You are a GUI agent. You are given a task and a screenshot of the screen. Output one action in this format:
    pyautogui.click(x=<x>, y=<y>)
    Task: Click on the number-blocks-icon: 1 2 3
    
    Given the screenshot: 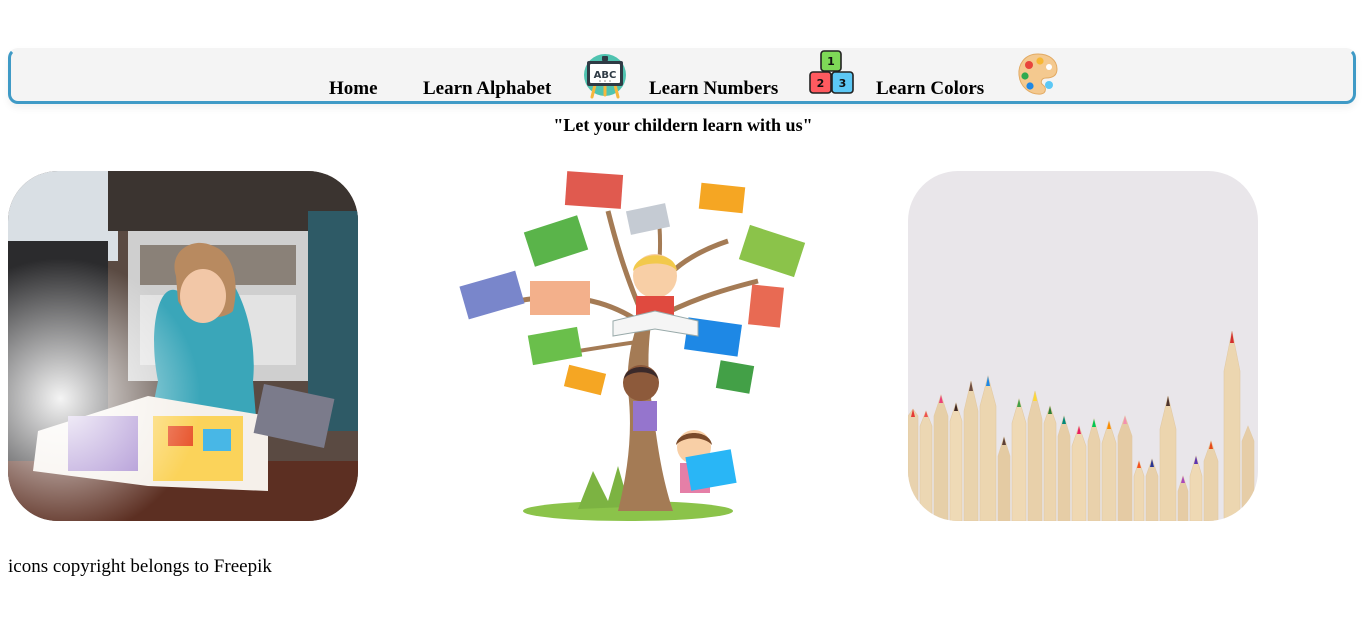 What is the action you would take?
    pyautogui.click(x=832, y=76)
    